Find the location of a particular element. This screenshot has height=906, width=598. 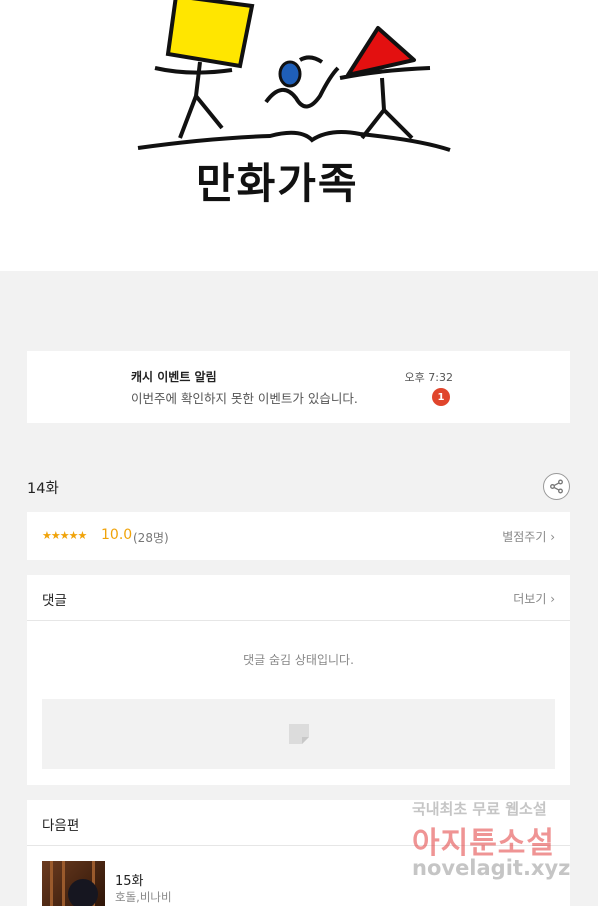

notification-title: 캐시 이벤트 알림 is located at coordinates (174, 377).